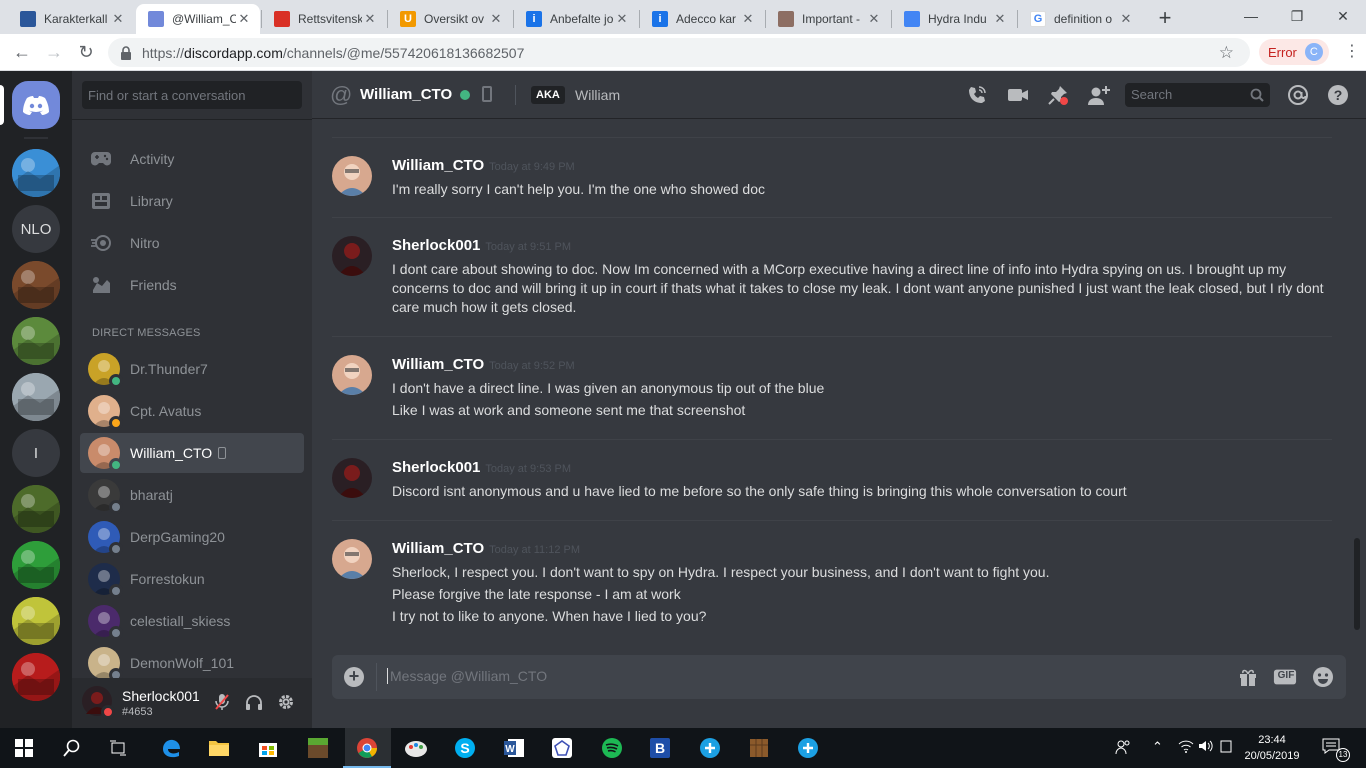  Describe the element at coordinates (192, 411) in the screenshot. I see `dm-item: Cpt. Avatus` at that location.